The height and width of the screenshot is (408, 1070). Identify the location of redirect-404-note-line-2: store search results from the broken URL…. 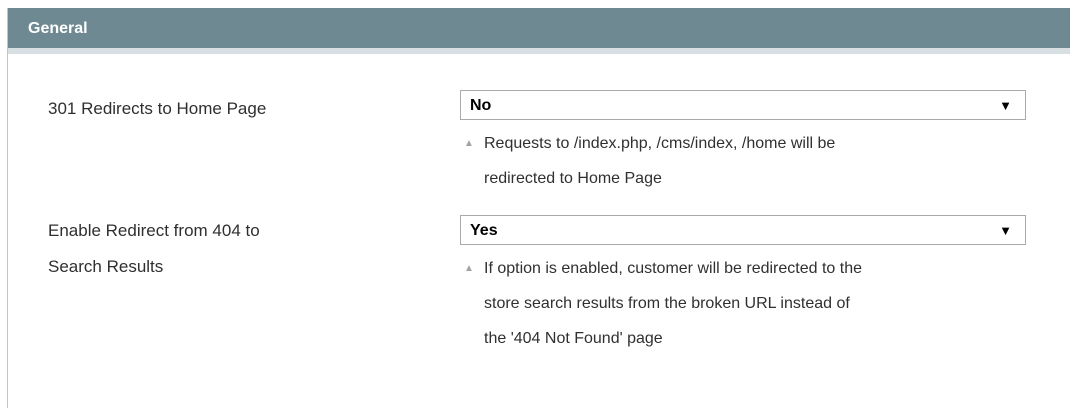
(667, 303).